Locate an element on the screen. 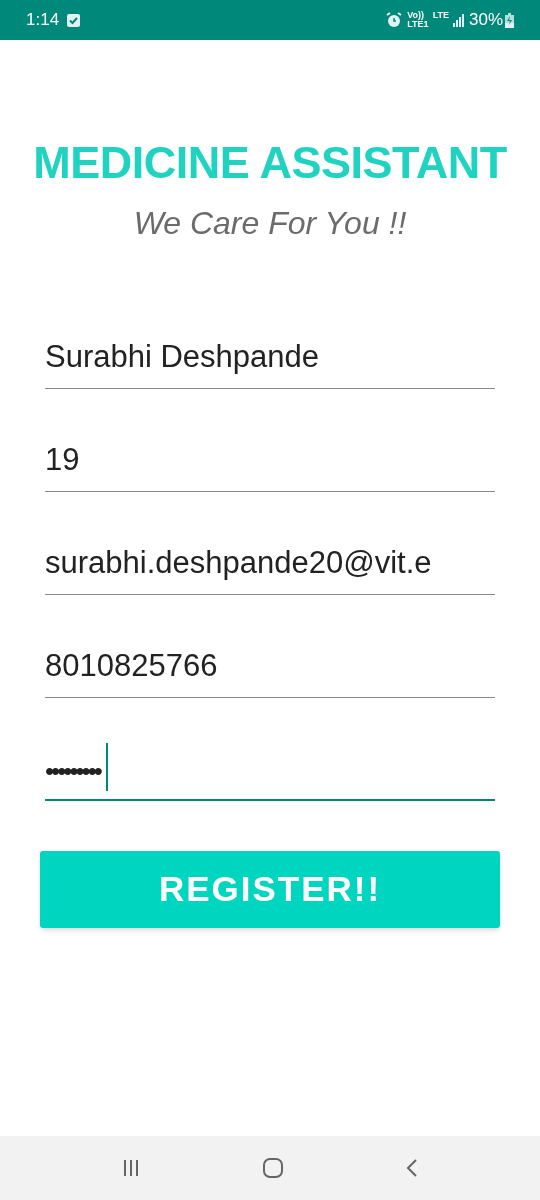  checkbox-notification-icon is located at coordinates (74, 20).